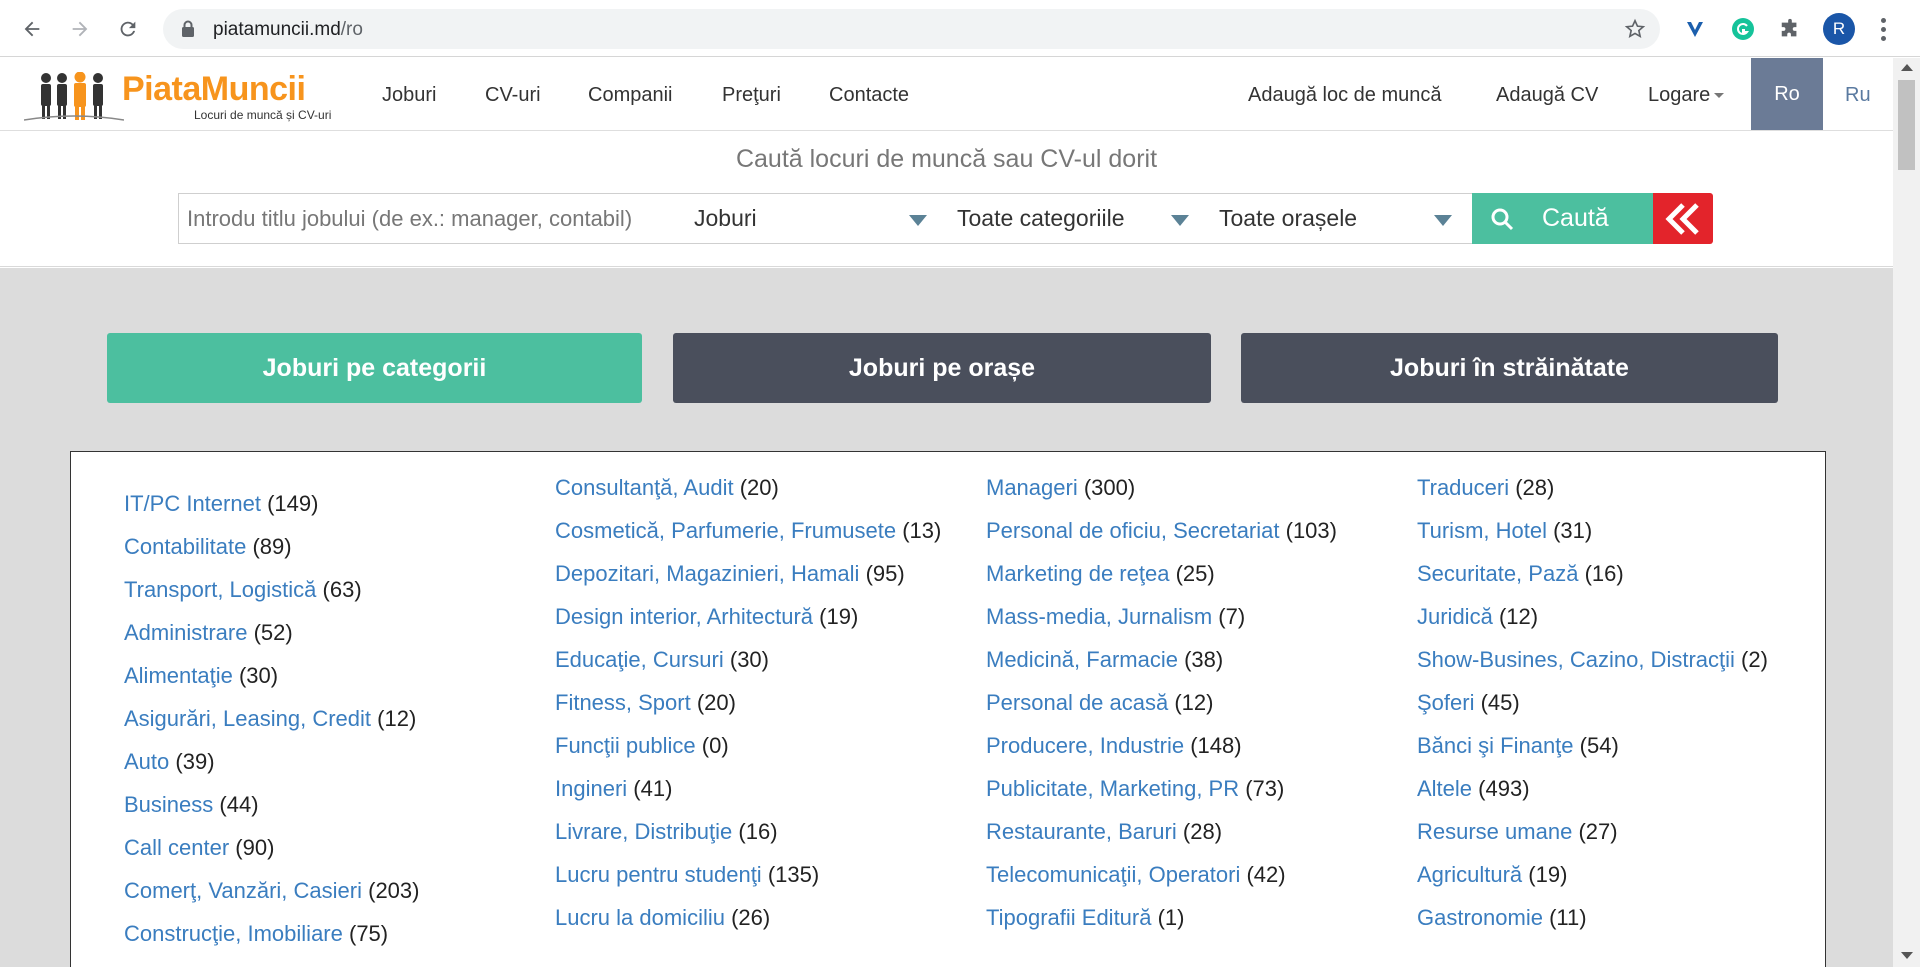 This screenshot has width=1920, height=967. Describe the element at coordinates (1907, 67) in the screenshot. I see `scroll-up-icon` at that location.